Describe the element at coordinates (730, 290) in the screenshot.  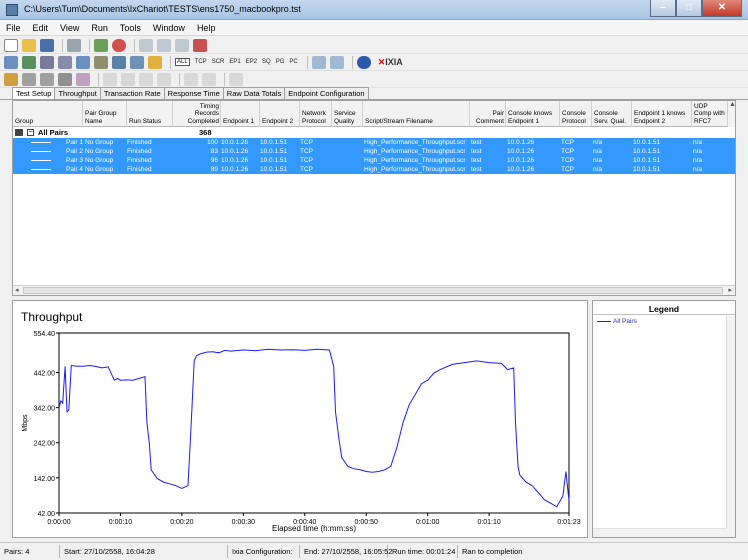
I see `scroll-right-icon: ▸` at that location.